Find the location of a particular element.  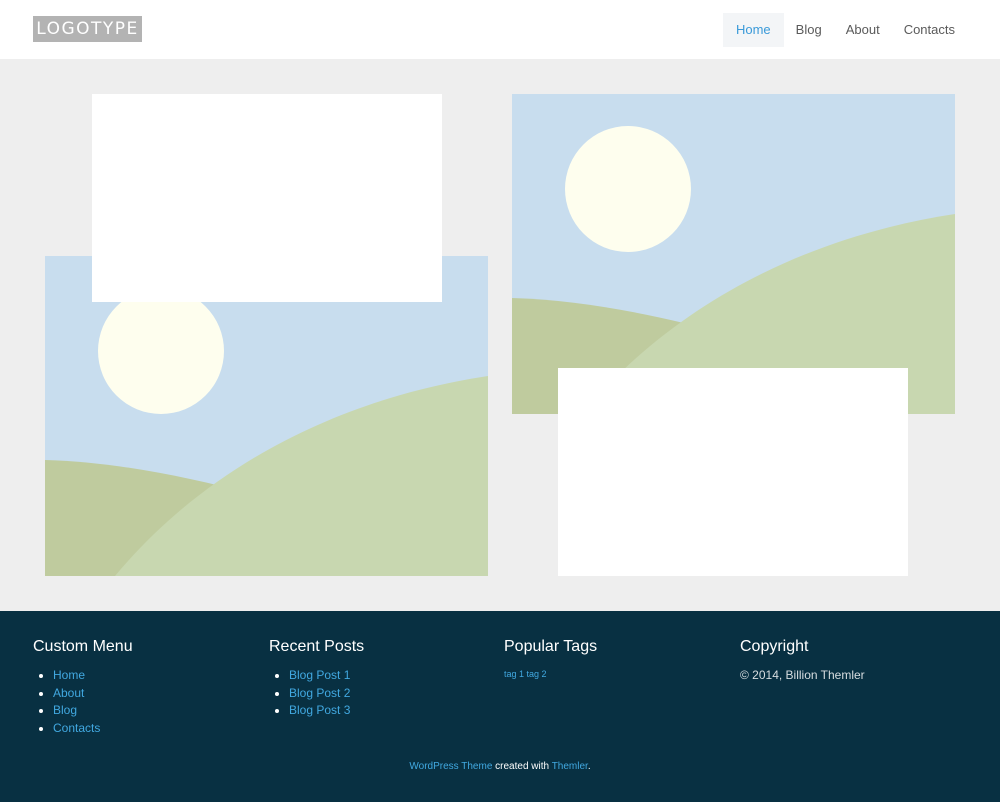

recent-post-link: Blog Post 2 is located at coordinates (319, 693).